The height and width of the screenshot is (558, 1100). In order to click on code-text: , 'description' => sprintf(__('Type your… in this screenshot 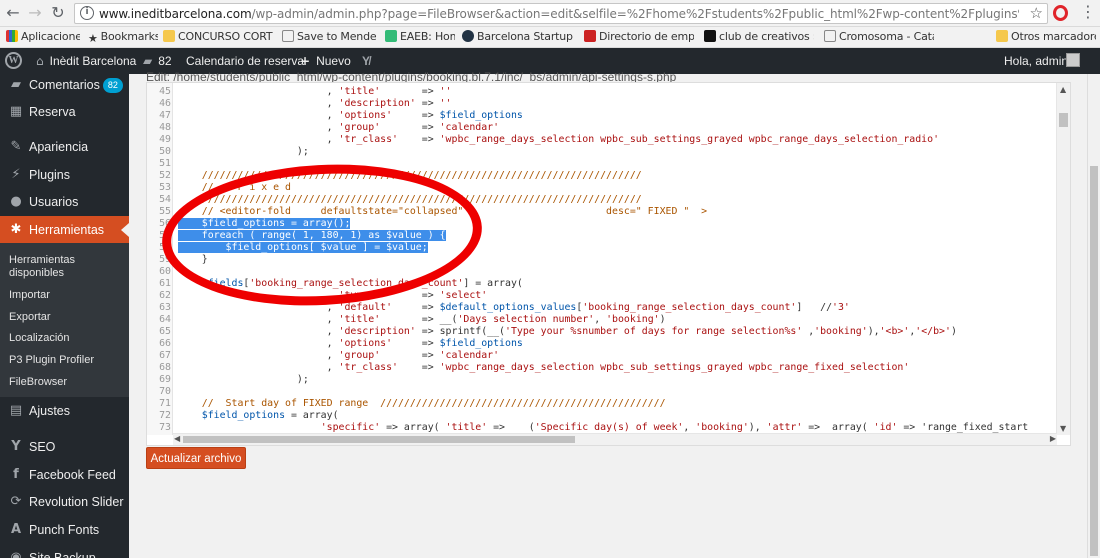, I will do `click(567, 332)`.